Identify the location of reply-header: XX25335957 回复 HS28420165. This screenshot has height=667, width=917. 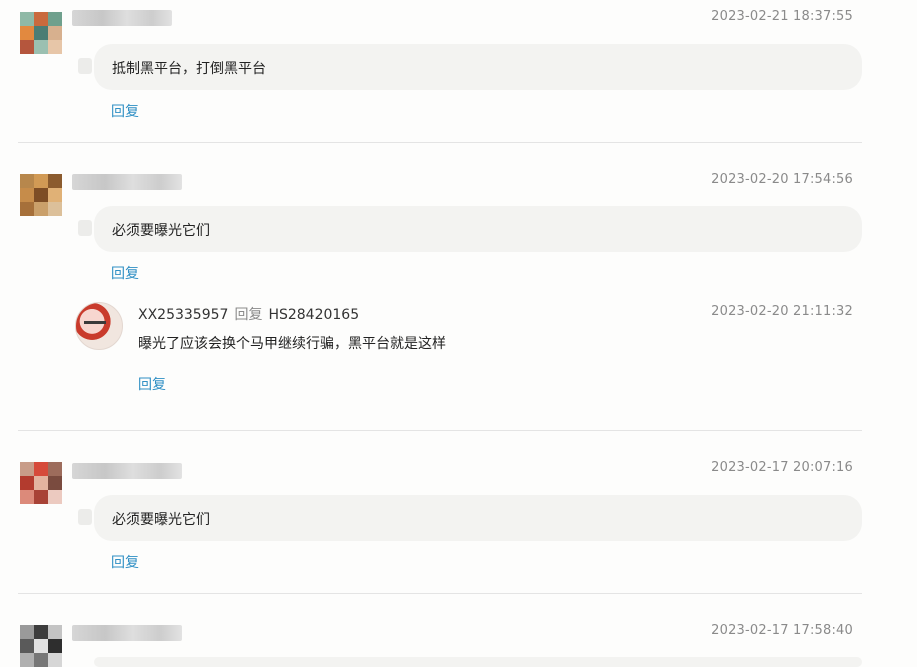
(248, 314).